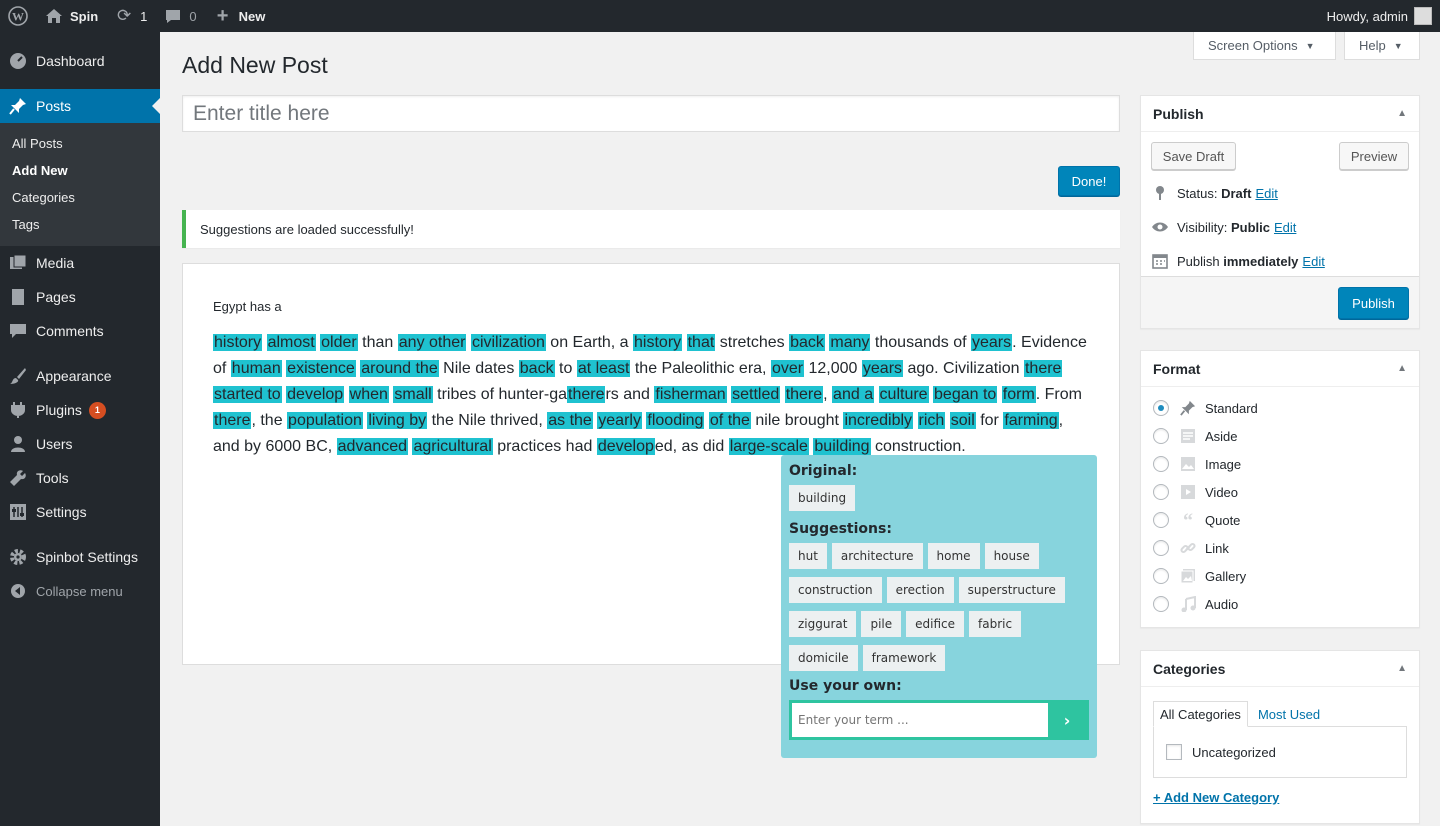  Describe the element at coordinates (321, 368) in the screenshot. I see `highlighted-word: existence` at that location.